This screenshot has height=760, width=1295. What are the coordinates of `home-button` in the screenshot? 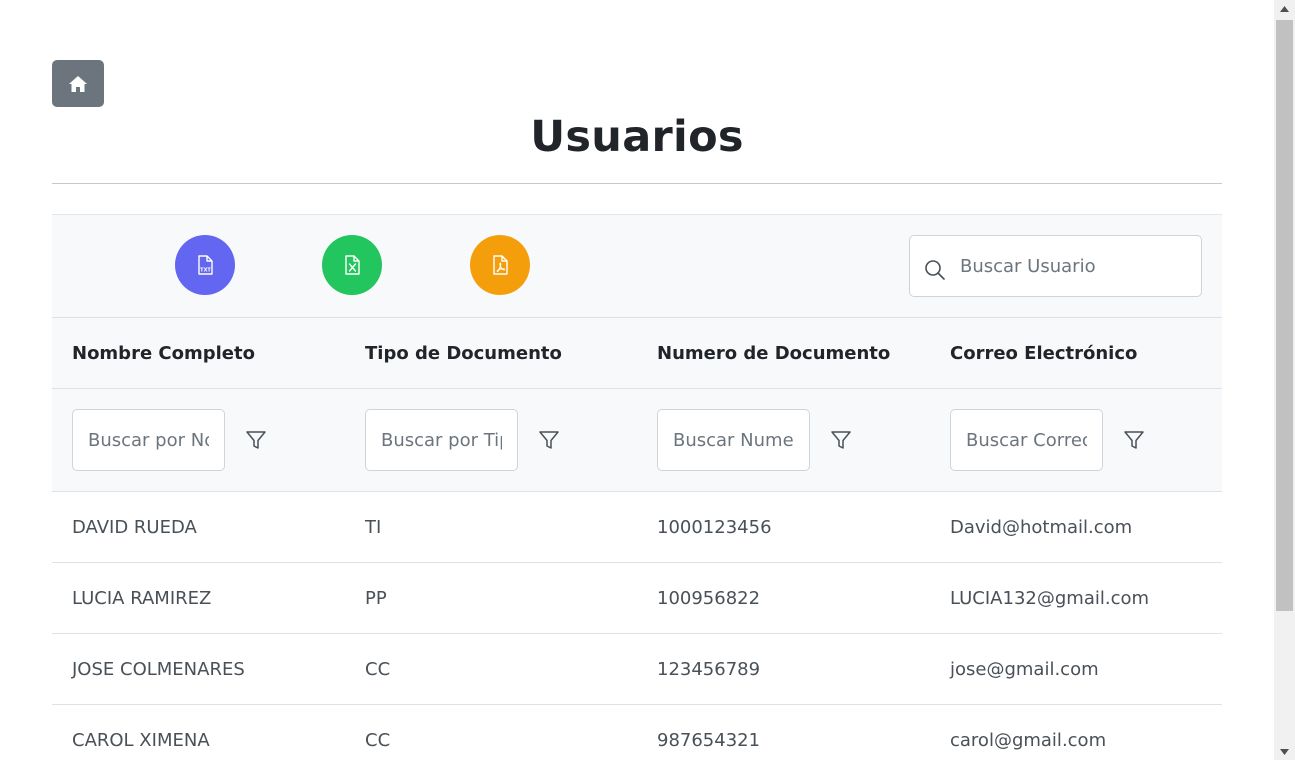 It's located at (78, 83).